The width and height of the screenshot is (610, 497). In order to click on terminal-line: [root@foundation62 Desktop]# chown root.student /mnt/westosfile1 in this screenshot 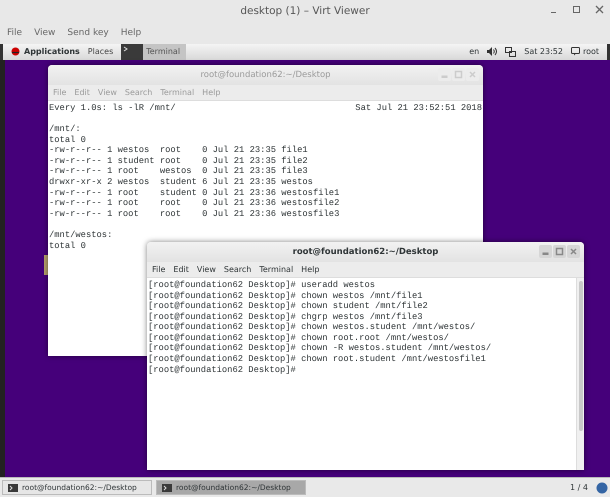, I will do `click(317, 359)`.